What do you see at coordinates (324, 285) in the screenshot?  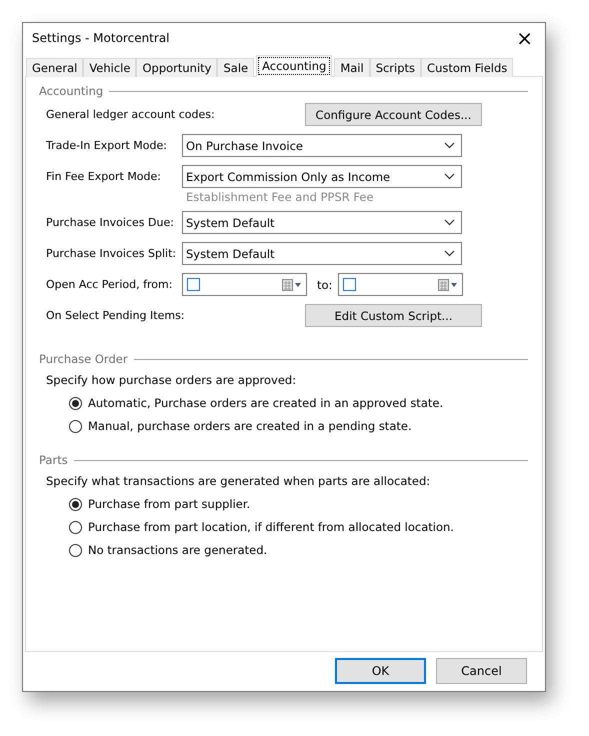 I see `field-label: to:` at bounding box center [324, 285].